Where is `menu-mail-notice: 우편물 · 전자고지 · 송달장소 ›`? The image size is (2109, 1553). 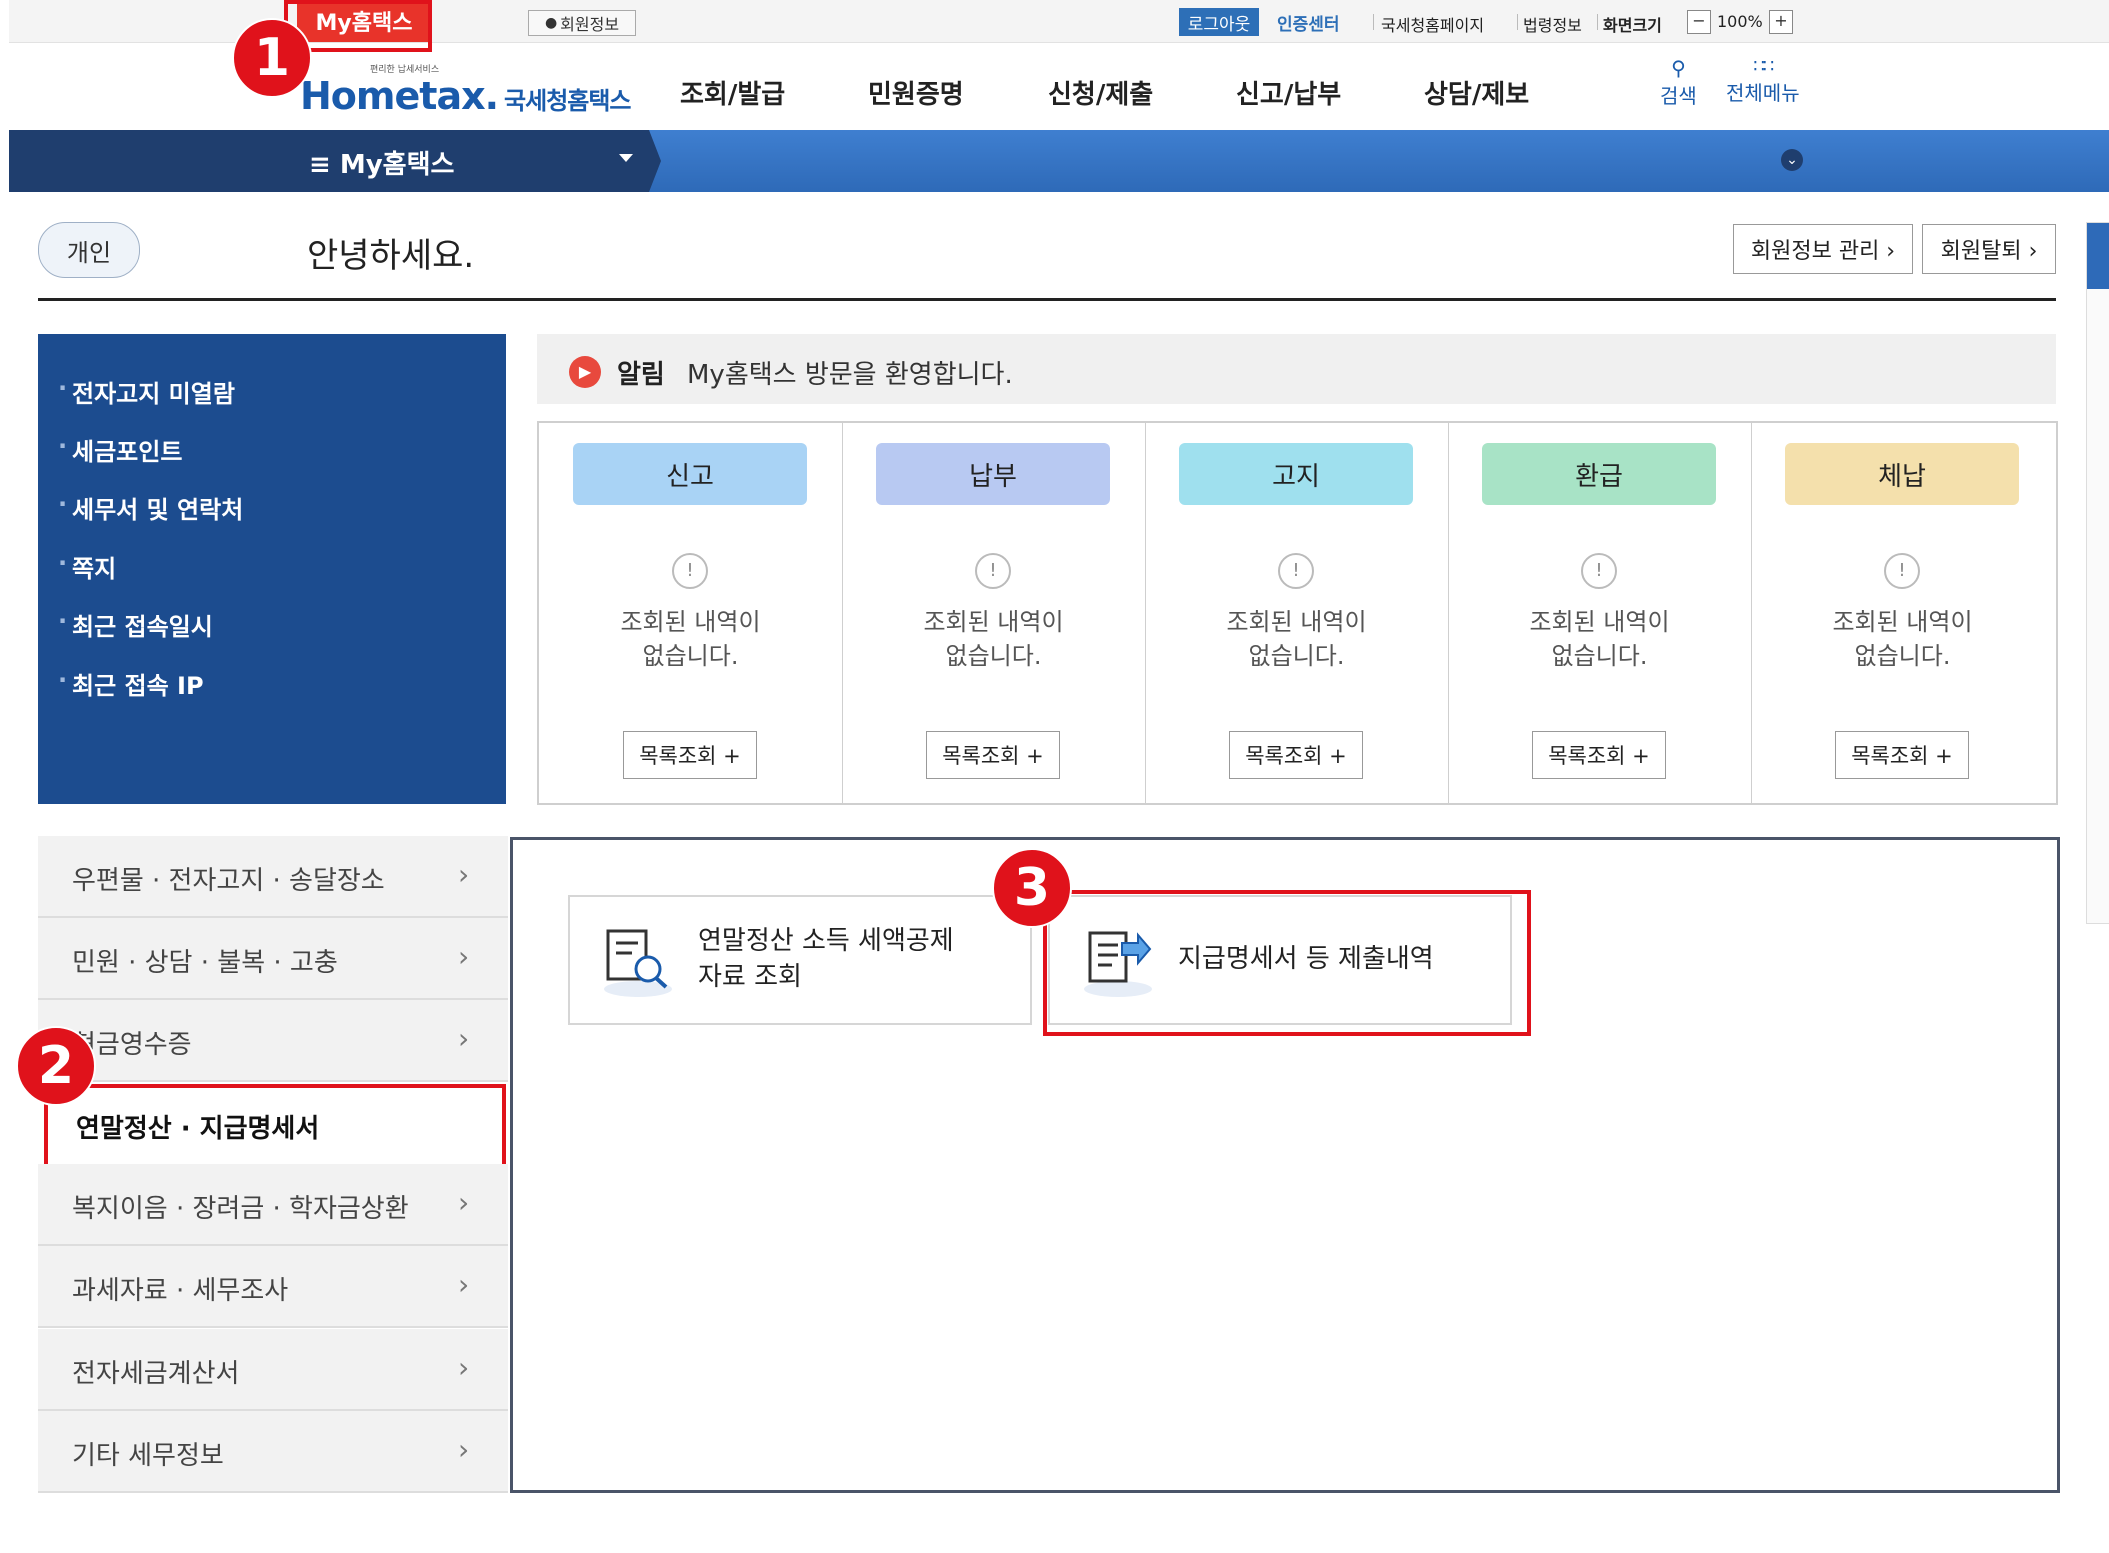 menu-mail-notice: 우편물 · 전자고지 · 송달장소 › is located at coordinates (273, 877).